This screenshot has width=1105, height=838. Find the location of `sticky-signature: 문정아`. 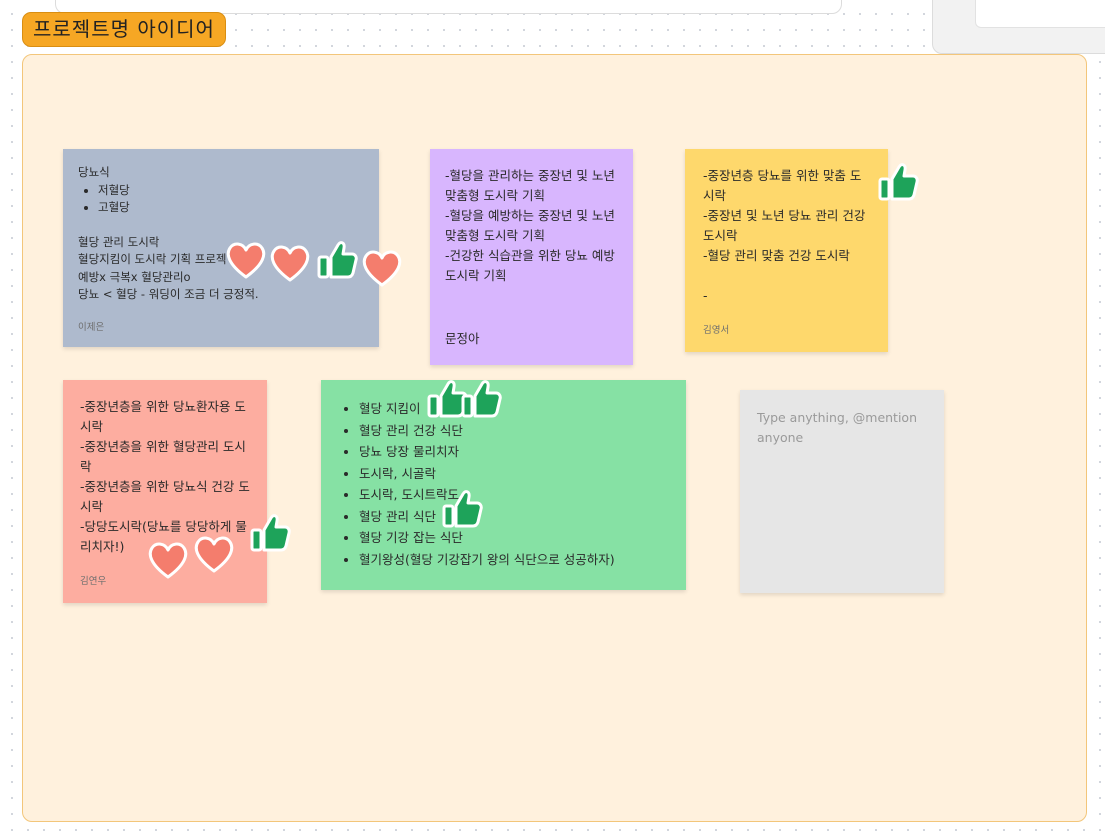

sticky-signature: 문정아 is located at coordinates (462, 338).